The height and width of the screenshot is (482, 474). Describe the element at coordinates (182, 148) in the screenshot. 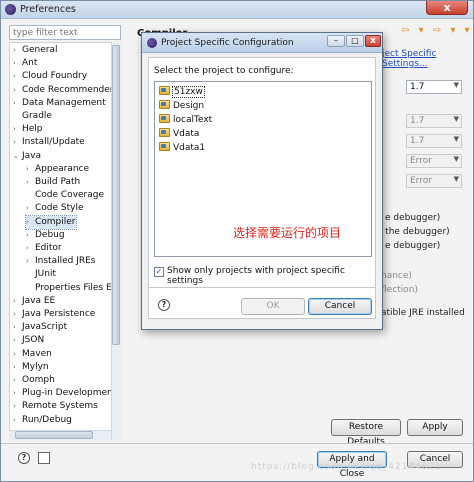

I see `project-item: Vdata1` at that location.